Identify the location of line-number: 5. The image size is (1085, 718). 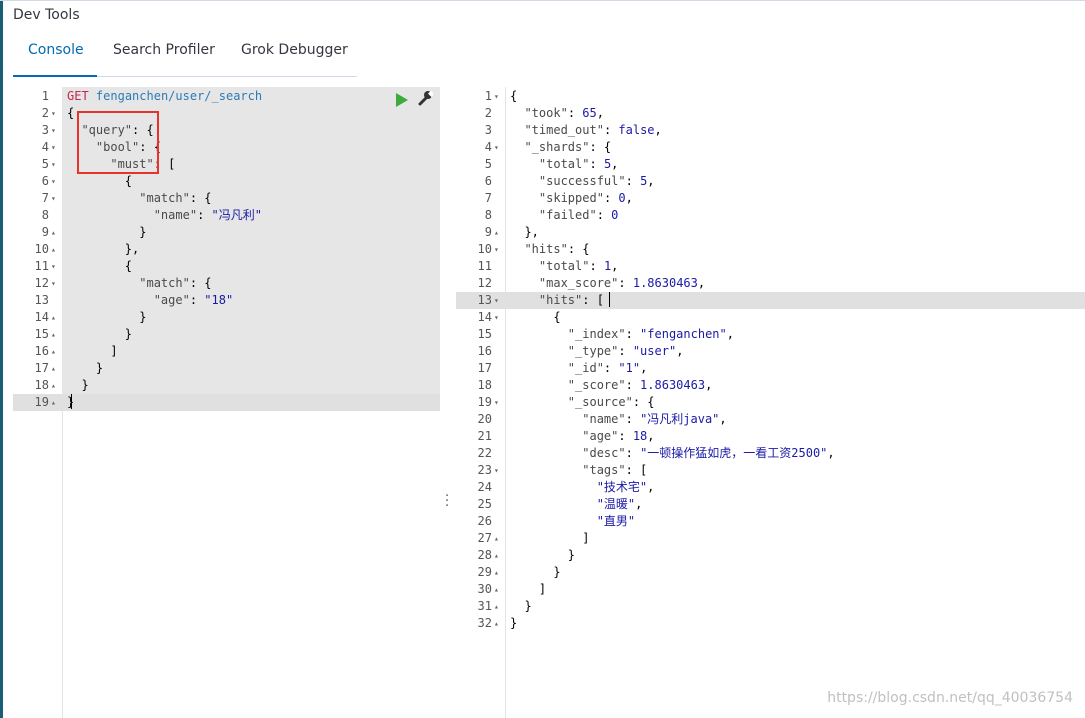
(488, 164).